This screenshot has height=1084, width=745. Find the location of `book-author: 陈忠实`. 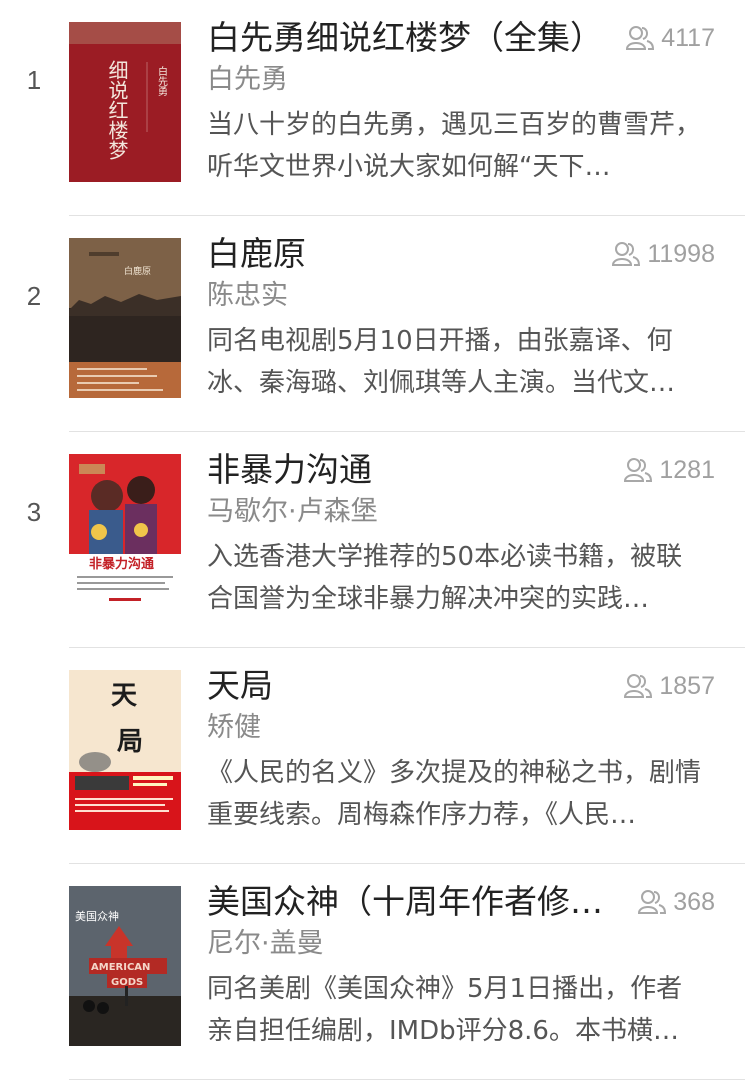

book-author: 陈忠实 is located at coordinates (247, 296).